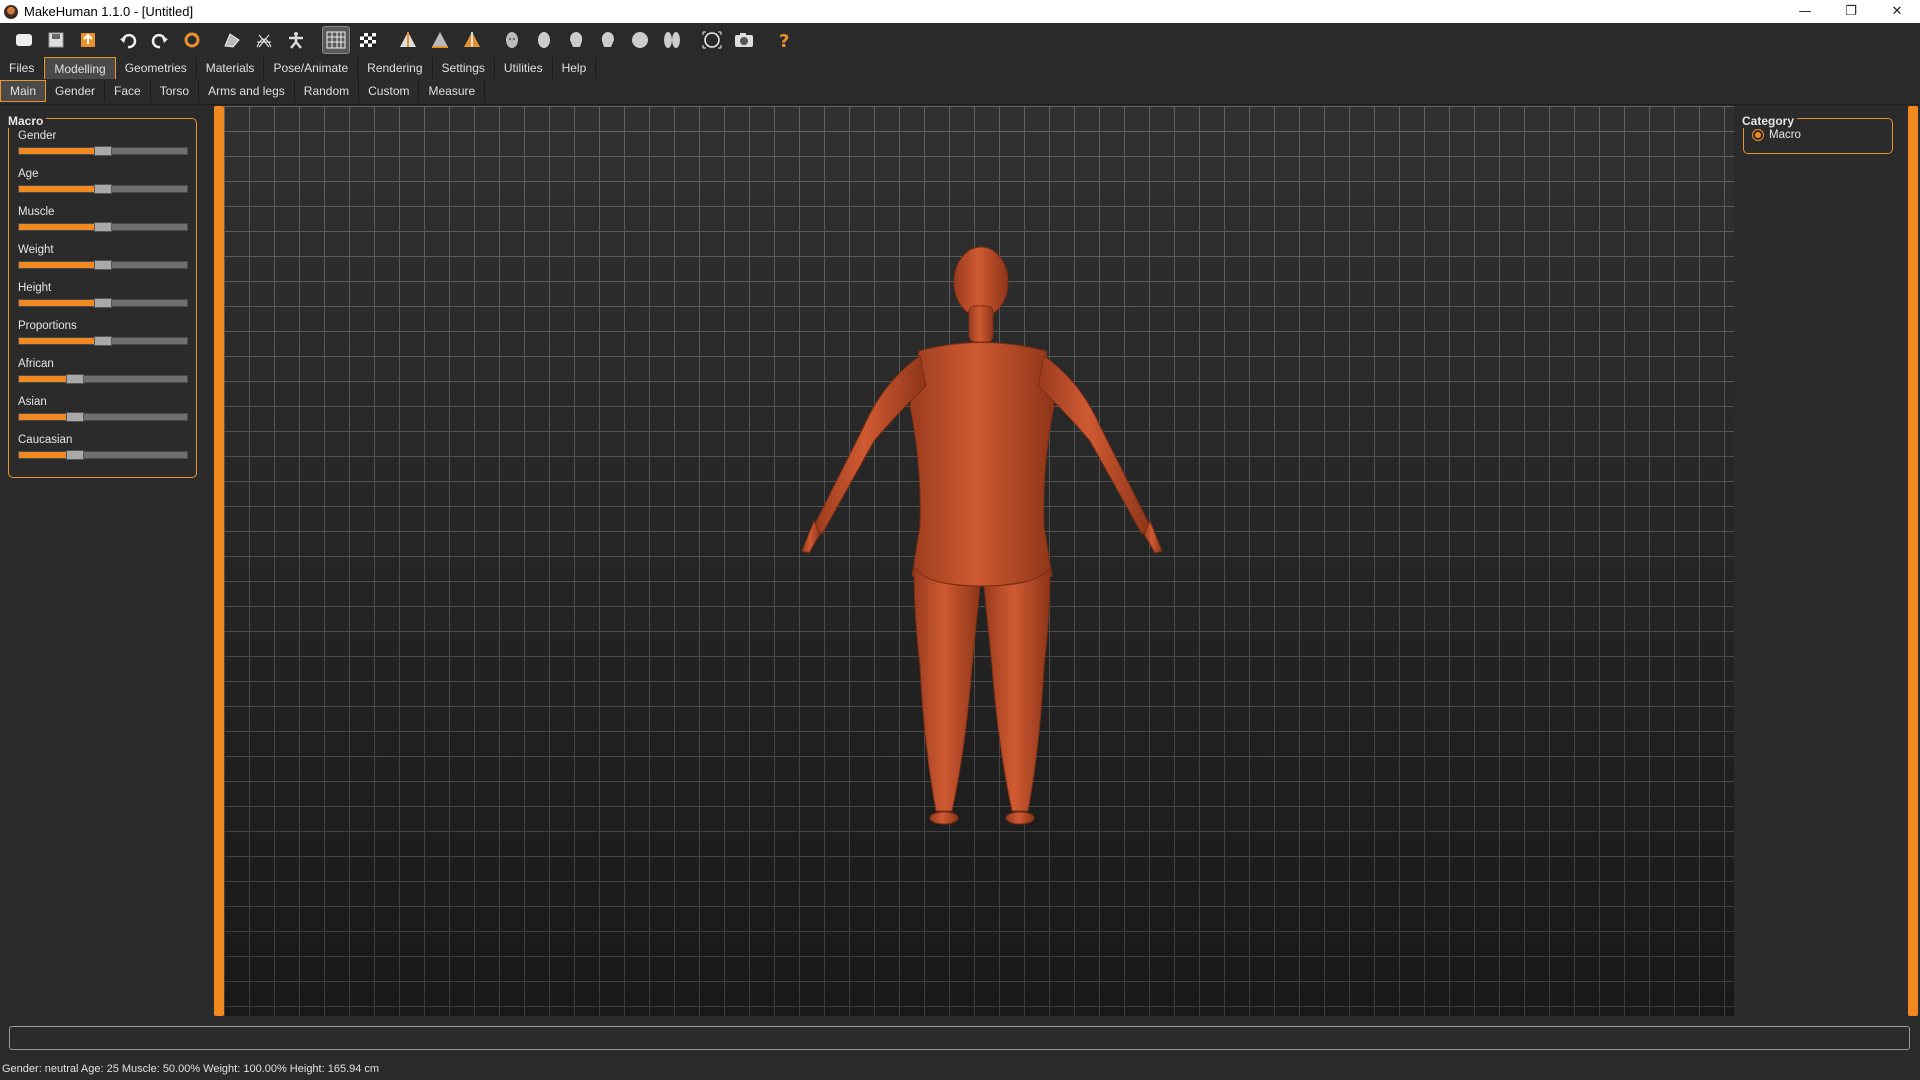  What do you see at coordinates (104, 295) in the screenshot?
I see `slider-height: Height` at bounding box center [104, 295].